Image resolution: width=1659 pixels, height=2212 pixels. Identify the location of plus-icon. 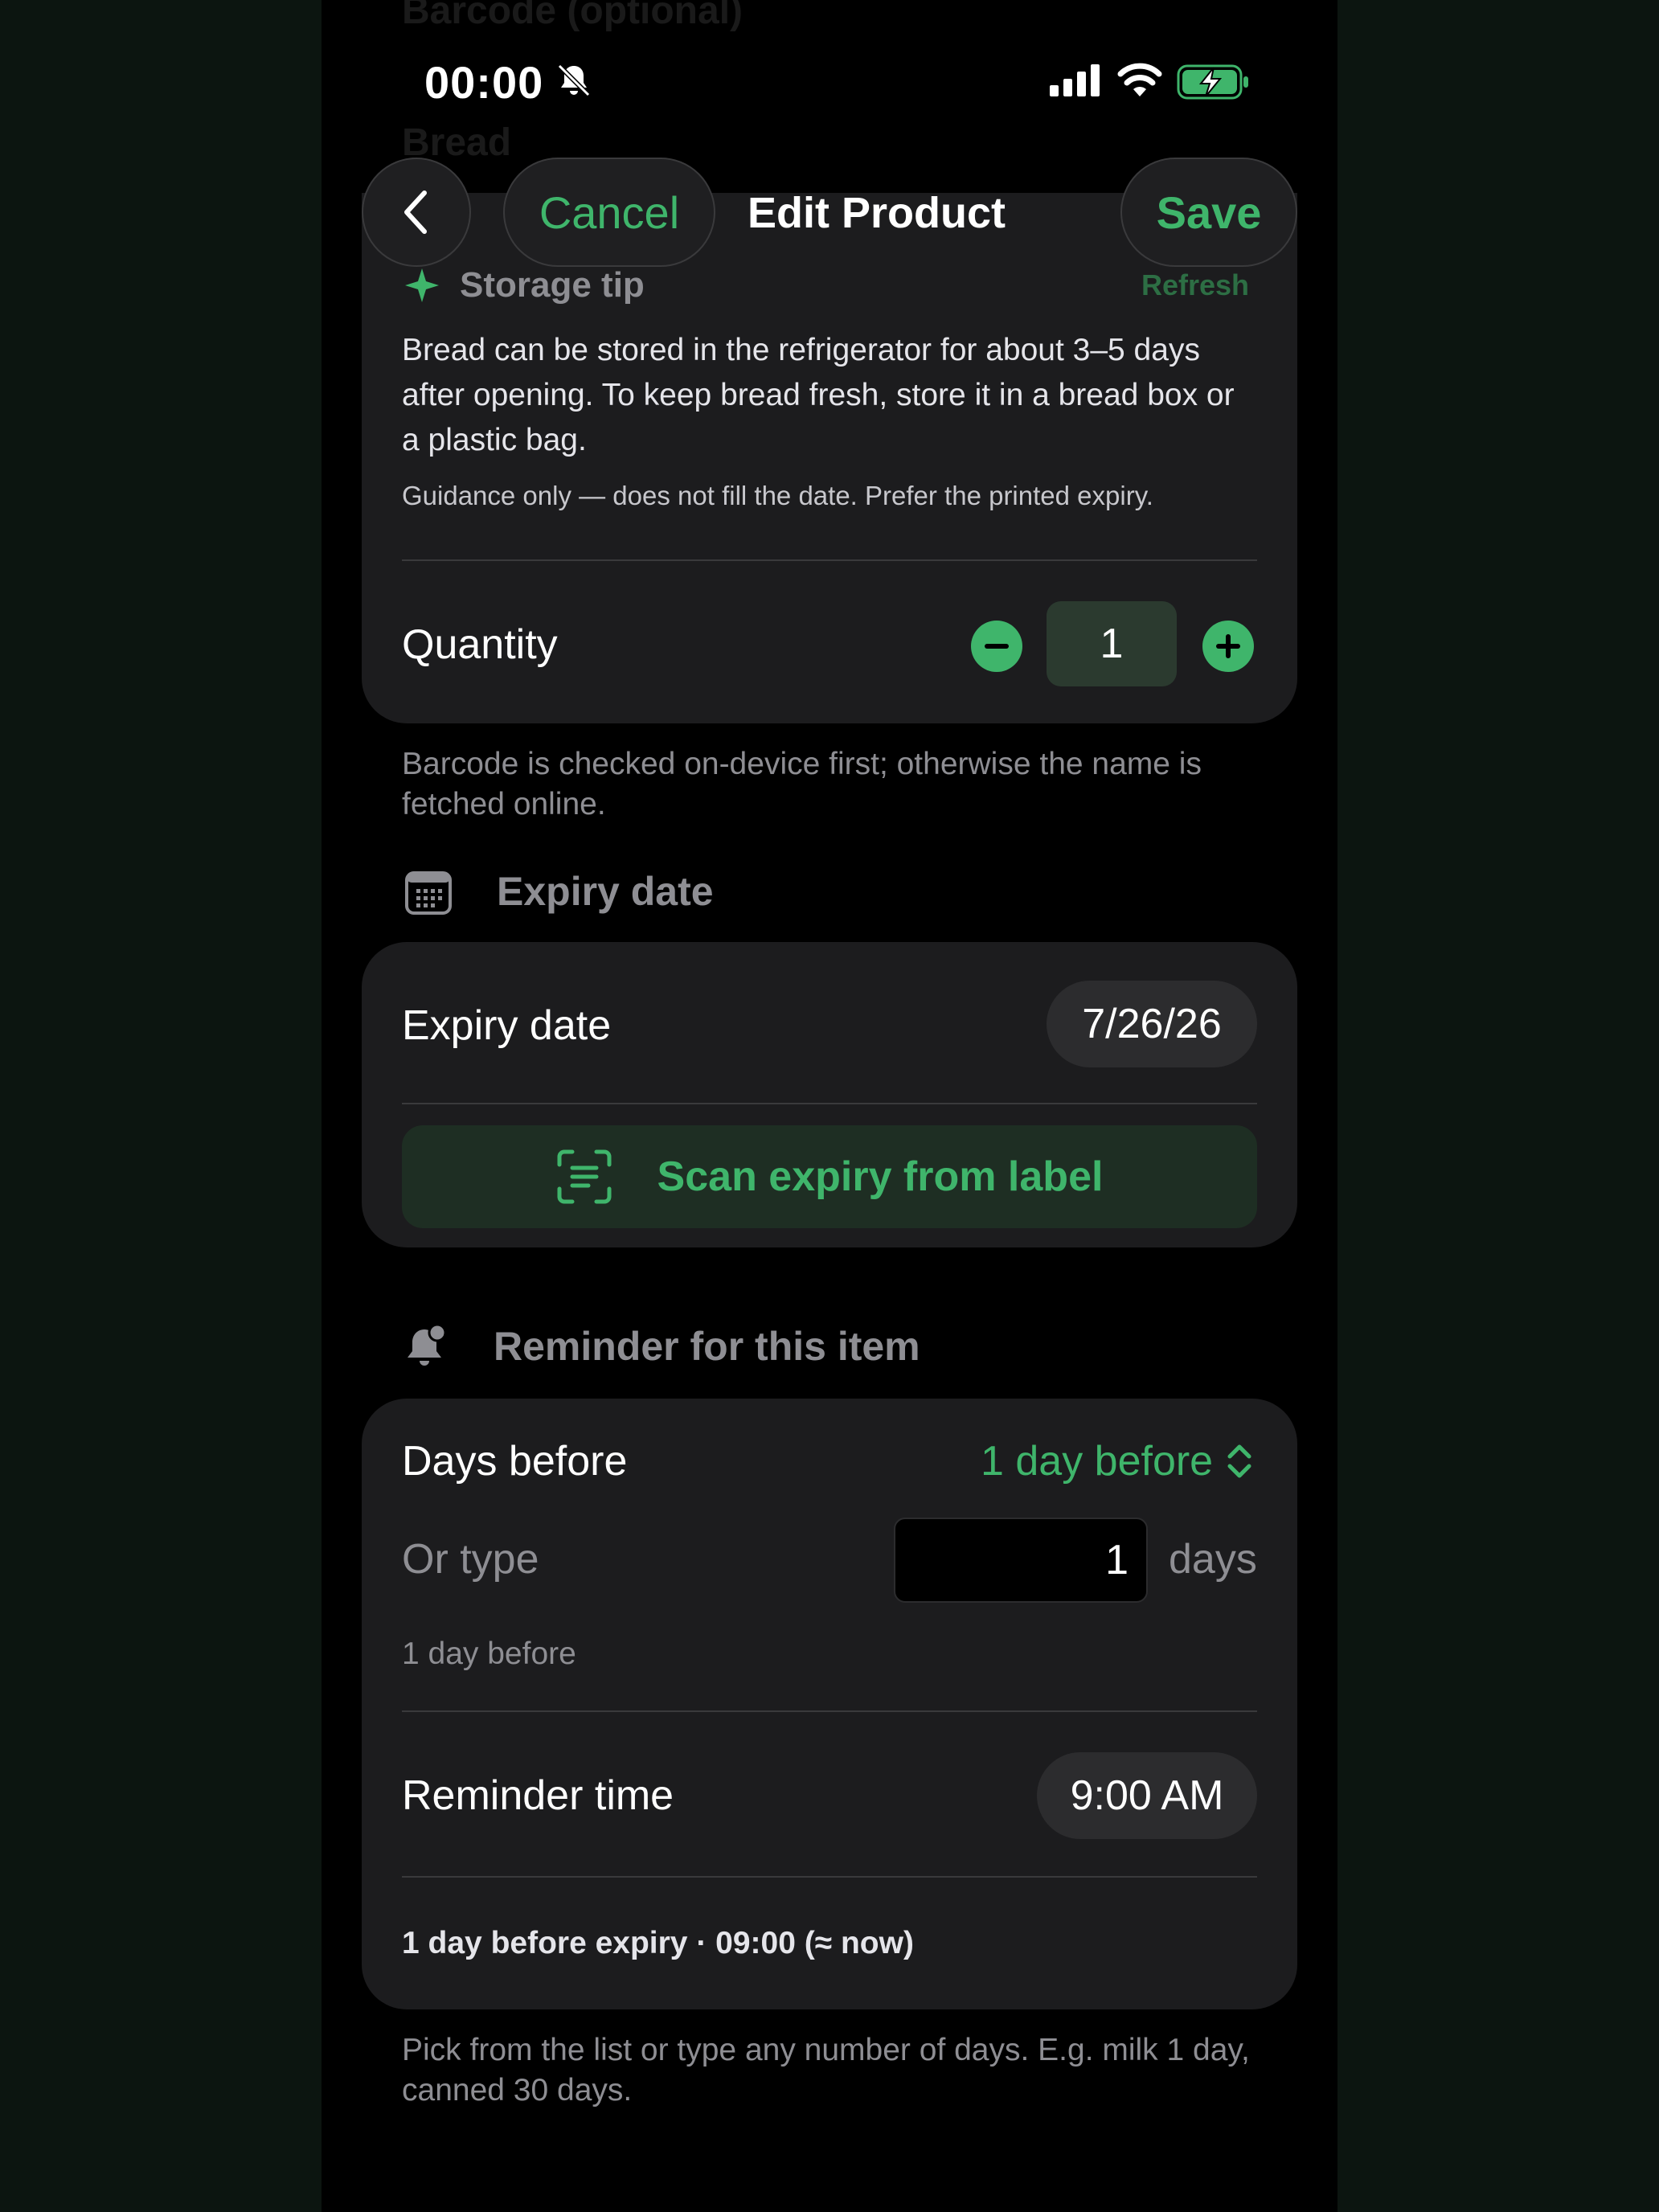
(1228, 646).